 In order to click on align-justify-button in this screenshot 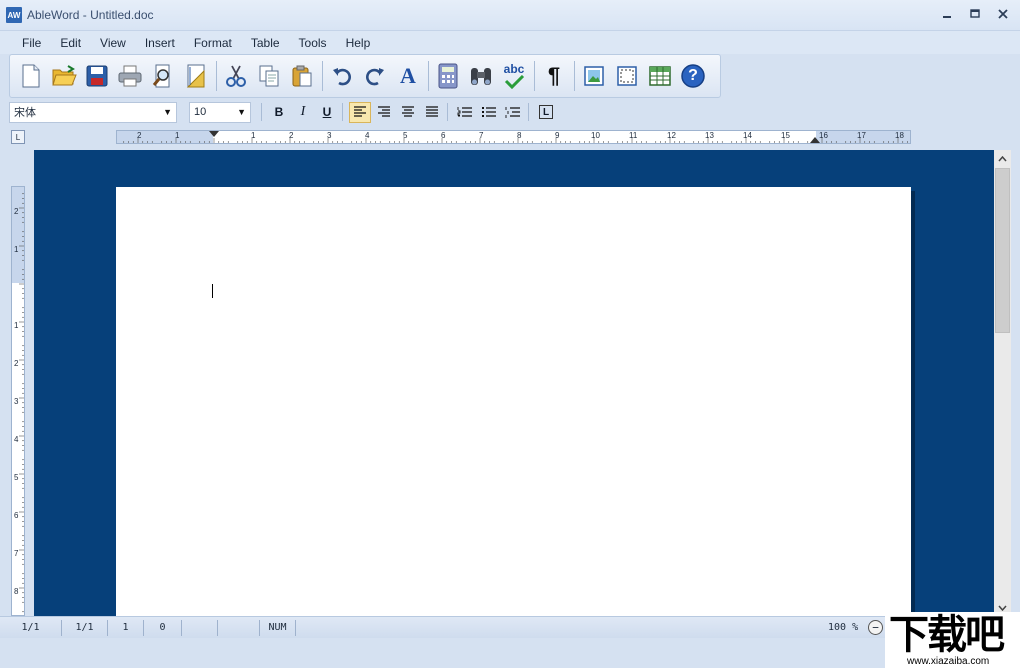, I will do `click(432, 112)`.